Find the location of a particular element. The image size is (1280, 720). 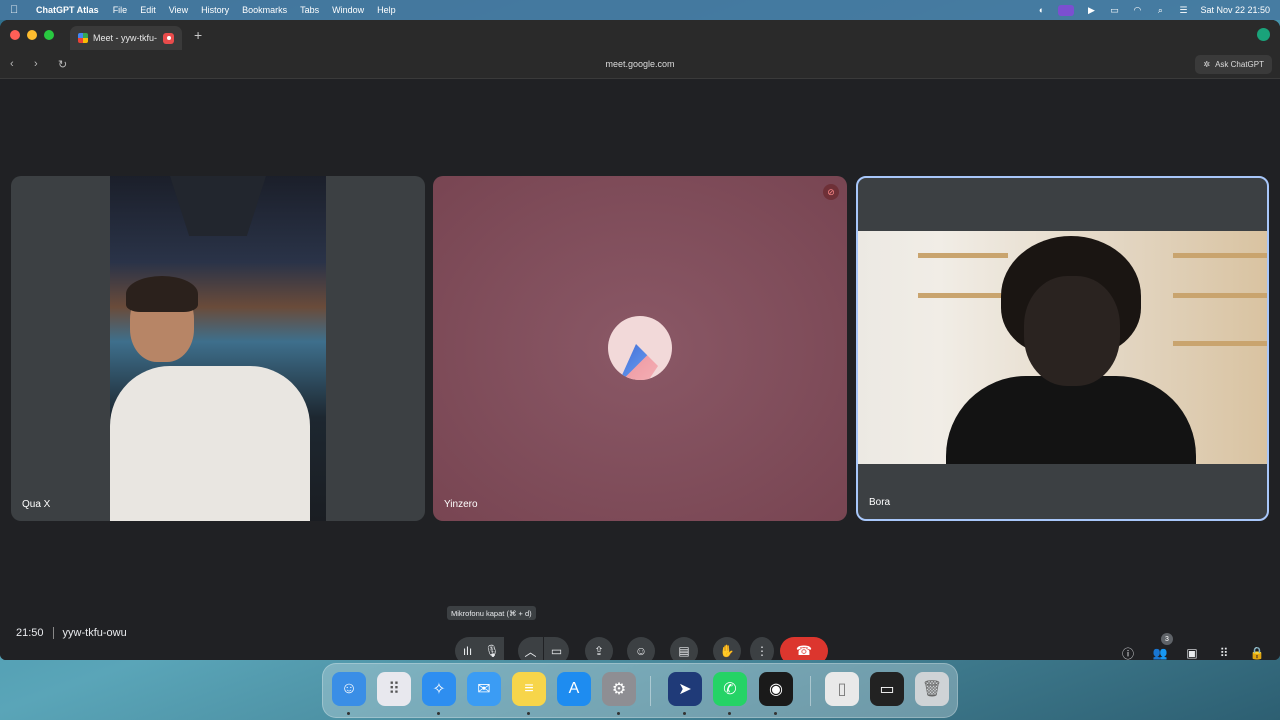

info-icon: ⓘ is located at coordinates (1128, 653).